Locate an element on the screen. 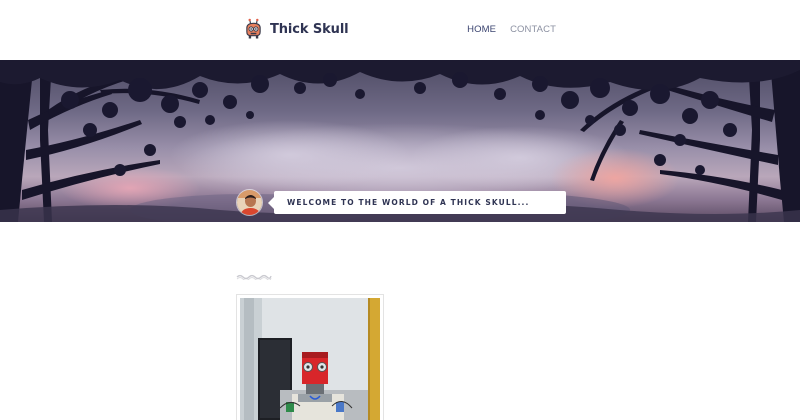  site-brand-link: Thick Skull is located at coordinates (296, 29).